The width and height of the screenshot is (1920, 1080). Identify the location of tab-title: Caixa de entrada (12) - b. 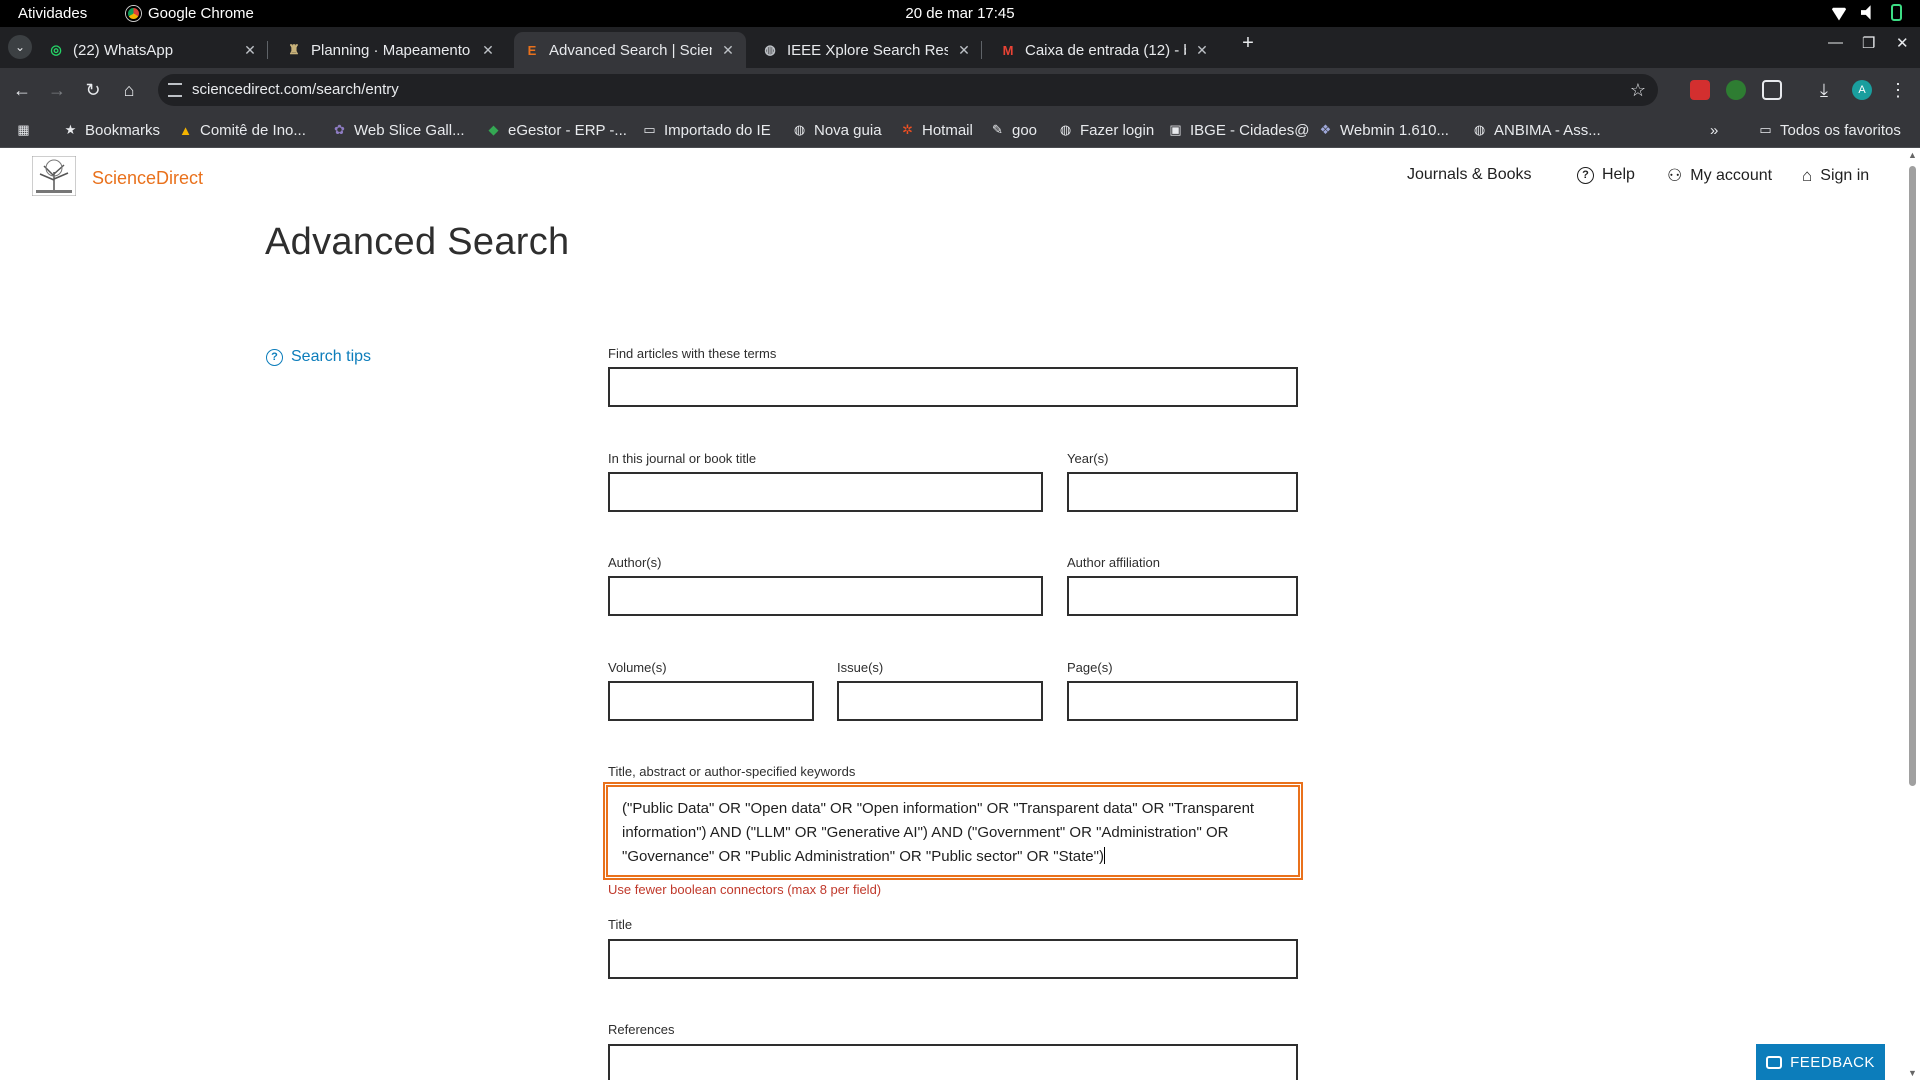
(1105, 50).